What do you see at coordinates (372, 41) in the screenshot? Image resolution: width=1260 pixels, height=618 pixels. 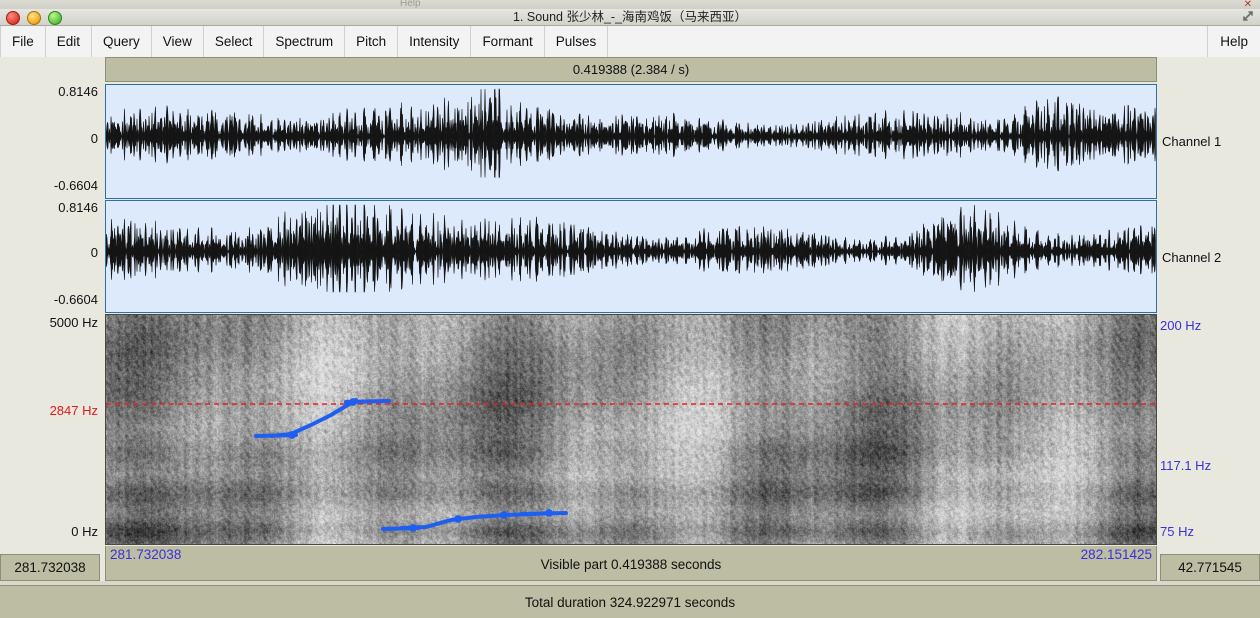 I see `menu-pitch: Pitch` at bounding box center [372, 41].